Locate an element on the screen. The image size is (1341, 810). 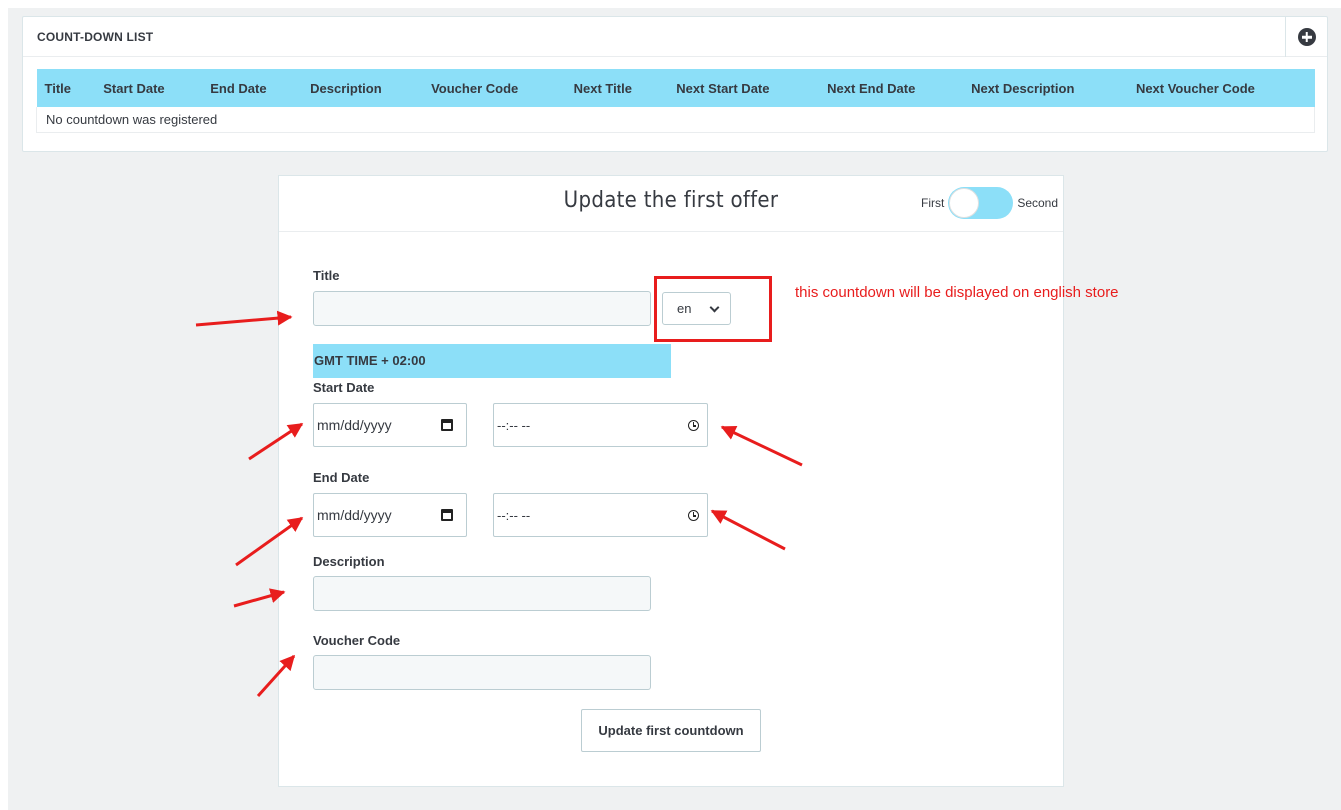
form-header: Update the first offer First Second is located at coordinates (671, 204).